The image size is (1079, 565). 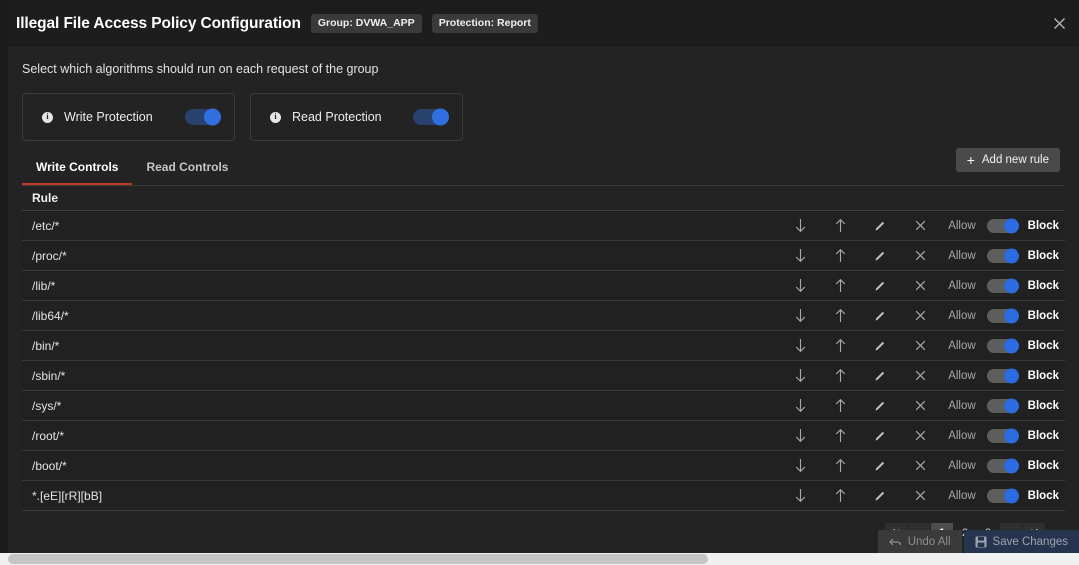 I want to click on scrollbar-thumb, so click(x=358, y=559).